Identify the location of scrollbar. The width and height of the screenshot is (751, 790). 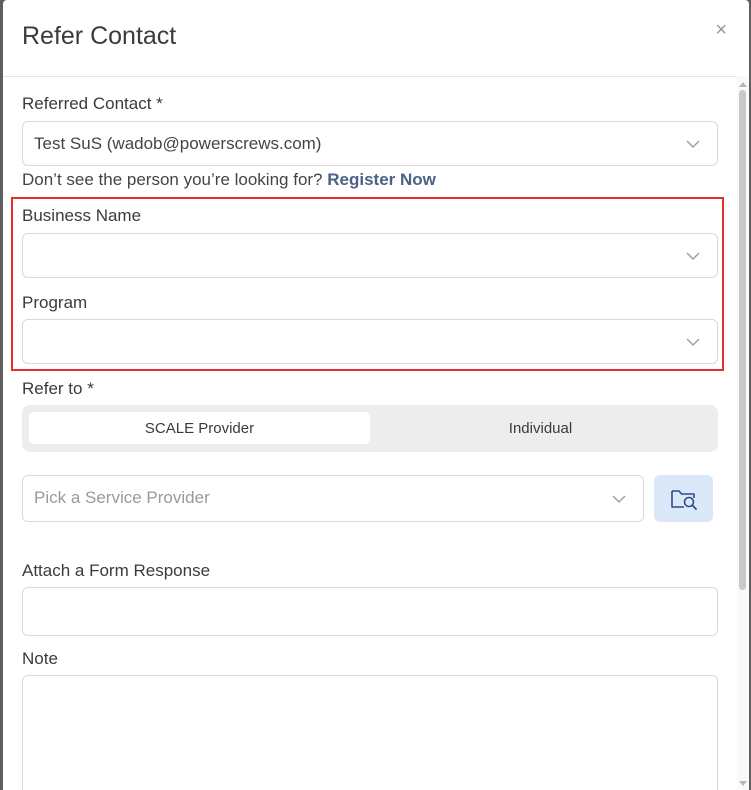
(743, 433).